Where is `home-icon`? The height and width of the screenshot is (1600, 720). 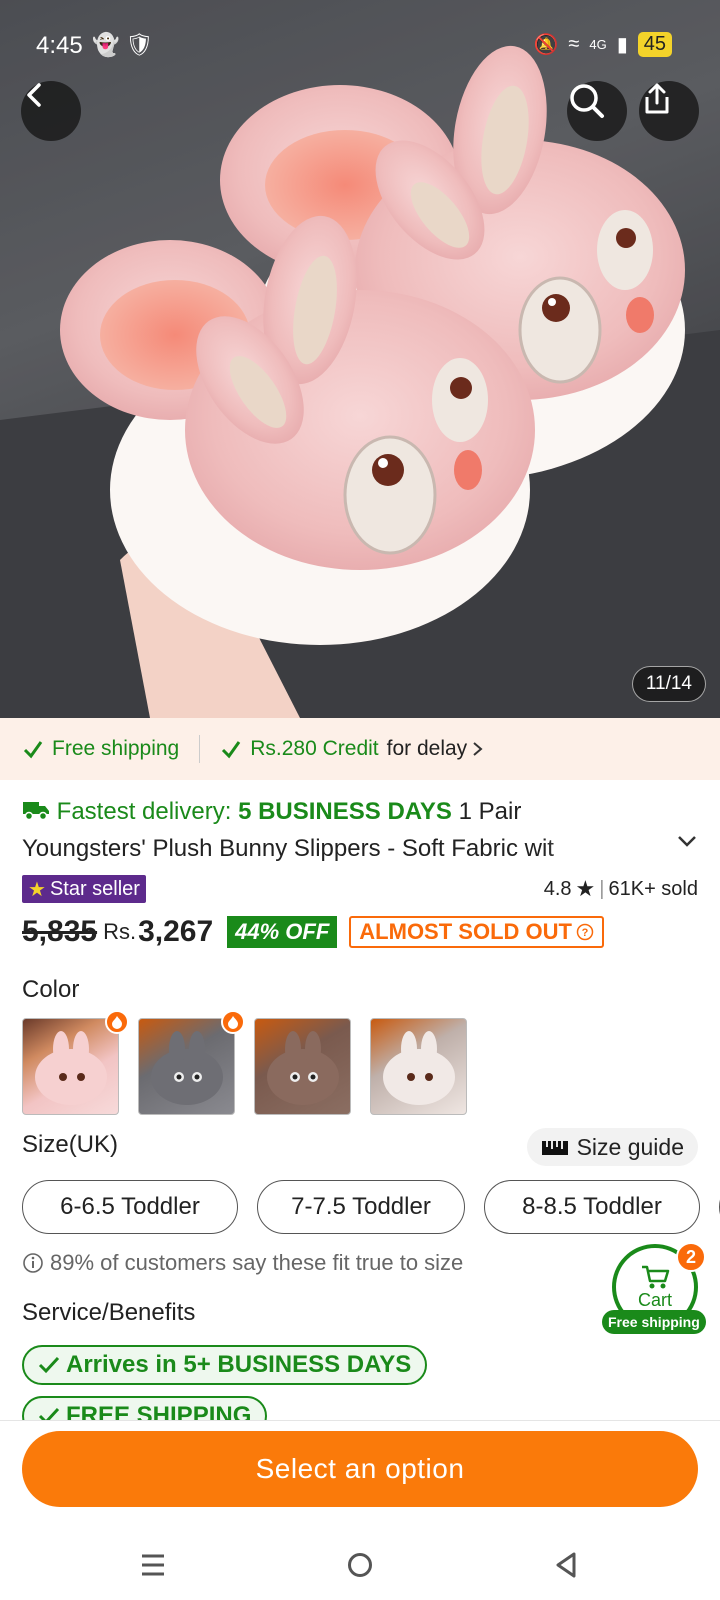 home-icon is located at coordinates (360, 1565).